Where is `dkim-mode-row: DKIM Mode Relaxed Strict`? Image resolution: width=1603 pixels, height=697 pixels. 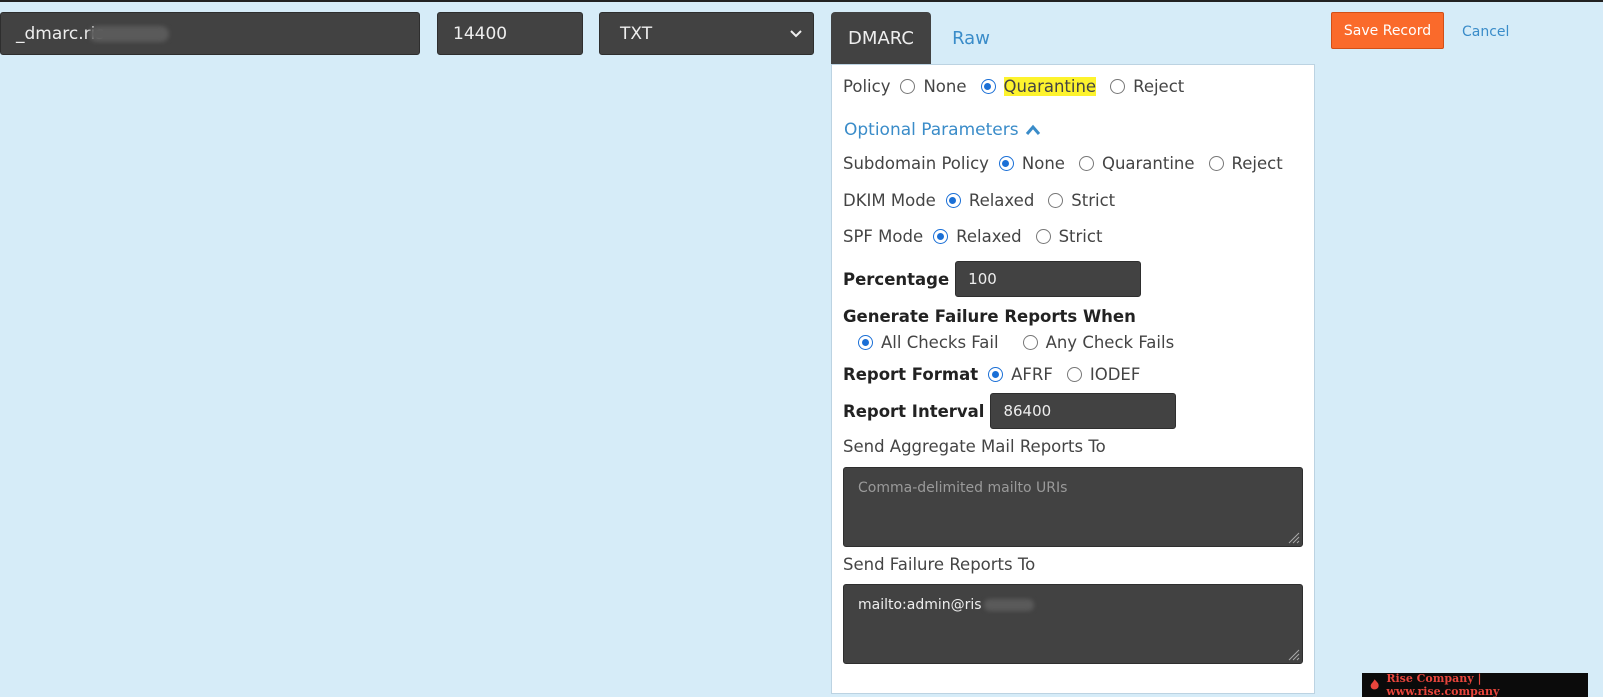
dkim-mode-row: DKIM Mode Relaxed Strict is located at coordinates (986, 200).